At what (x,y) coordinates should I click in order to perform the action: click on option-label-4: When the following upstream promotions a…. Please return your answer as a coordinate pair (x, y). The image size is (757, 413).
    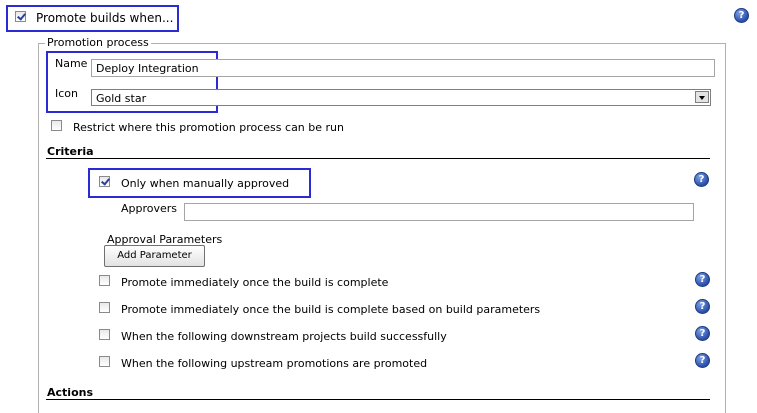
    Looking at the image, I should click on (274, 363).